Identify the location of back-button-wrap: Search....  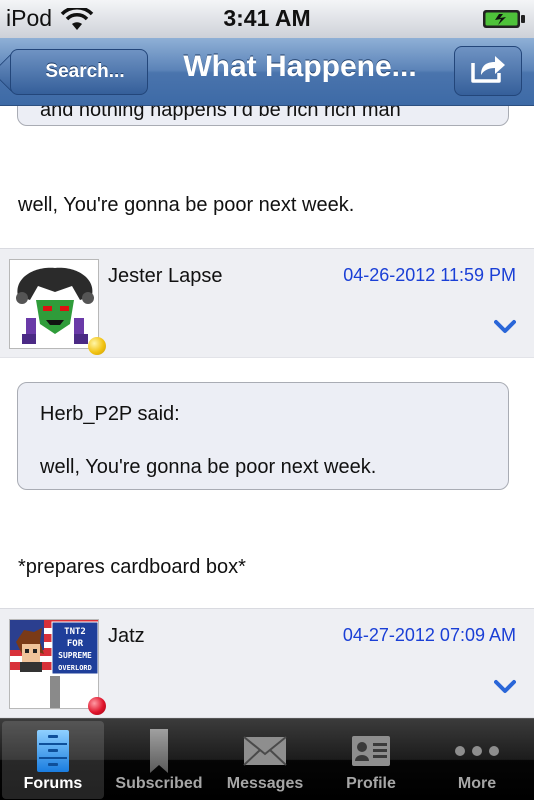
(80, 72).